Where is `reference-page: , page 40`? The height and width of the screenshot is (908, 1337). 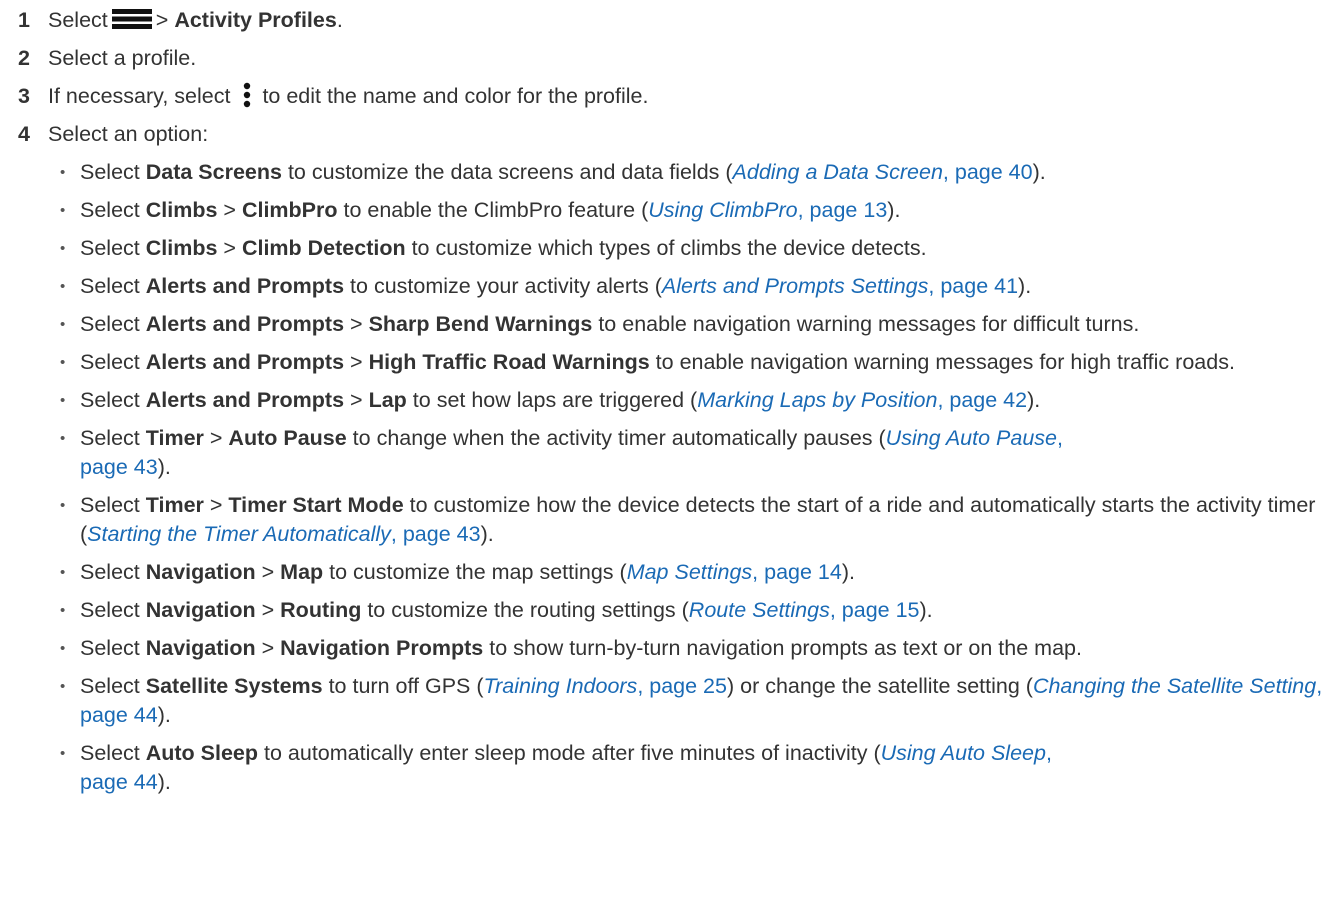
reference-page: , page 40 is located at coordinates (988, 172).